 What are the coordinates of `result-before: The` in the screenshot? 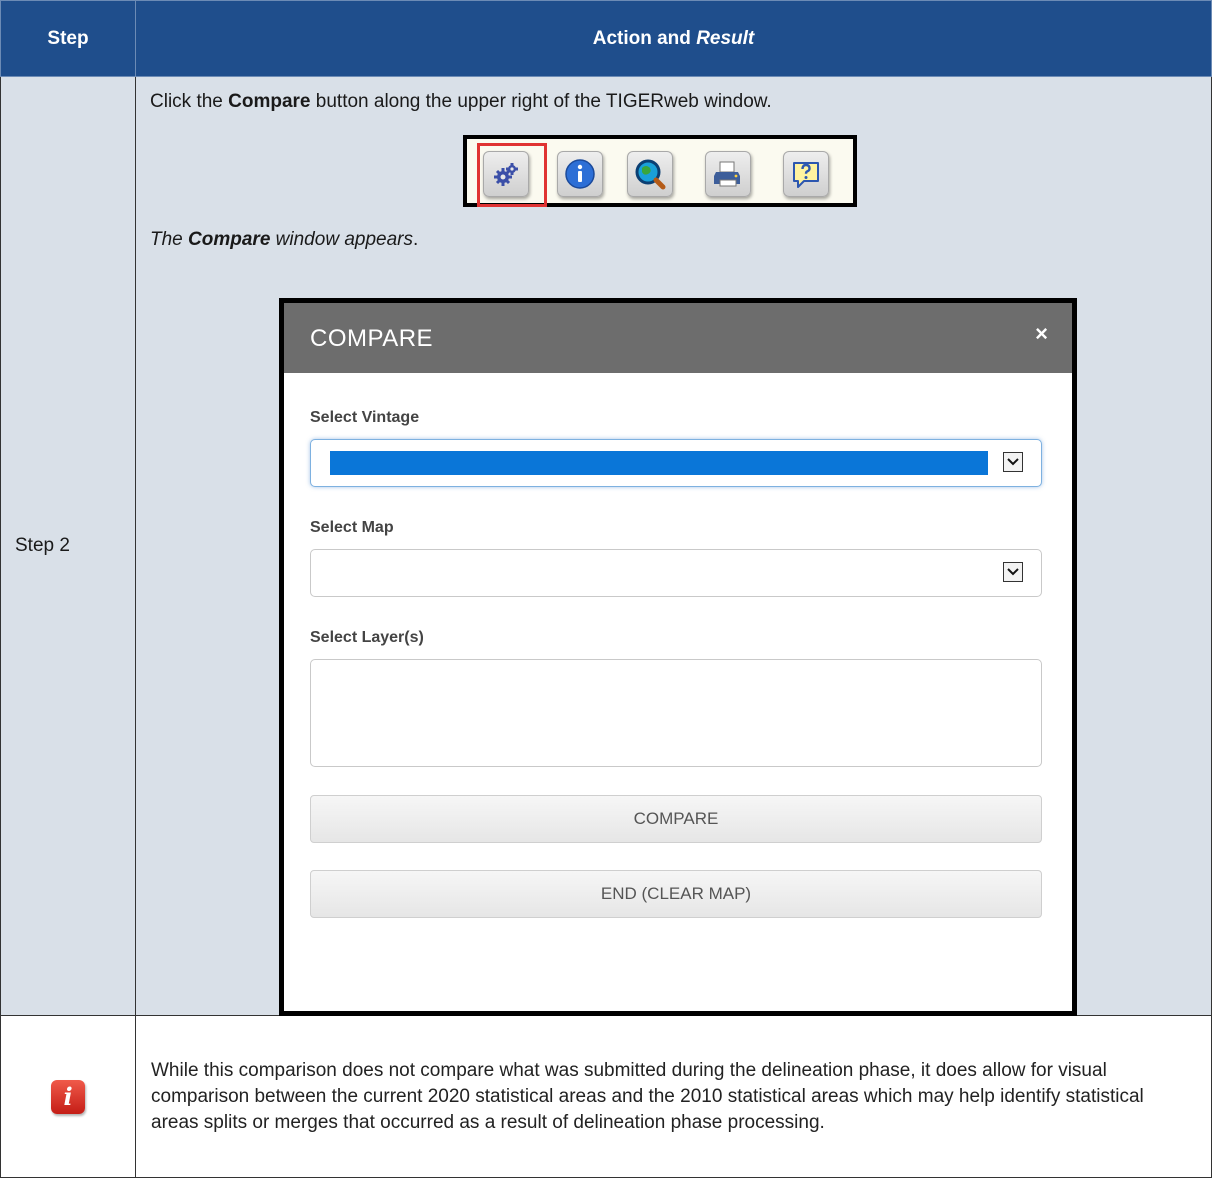 It's located at (169, 239).